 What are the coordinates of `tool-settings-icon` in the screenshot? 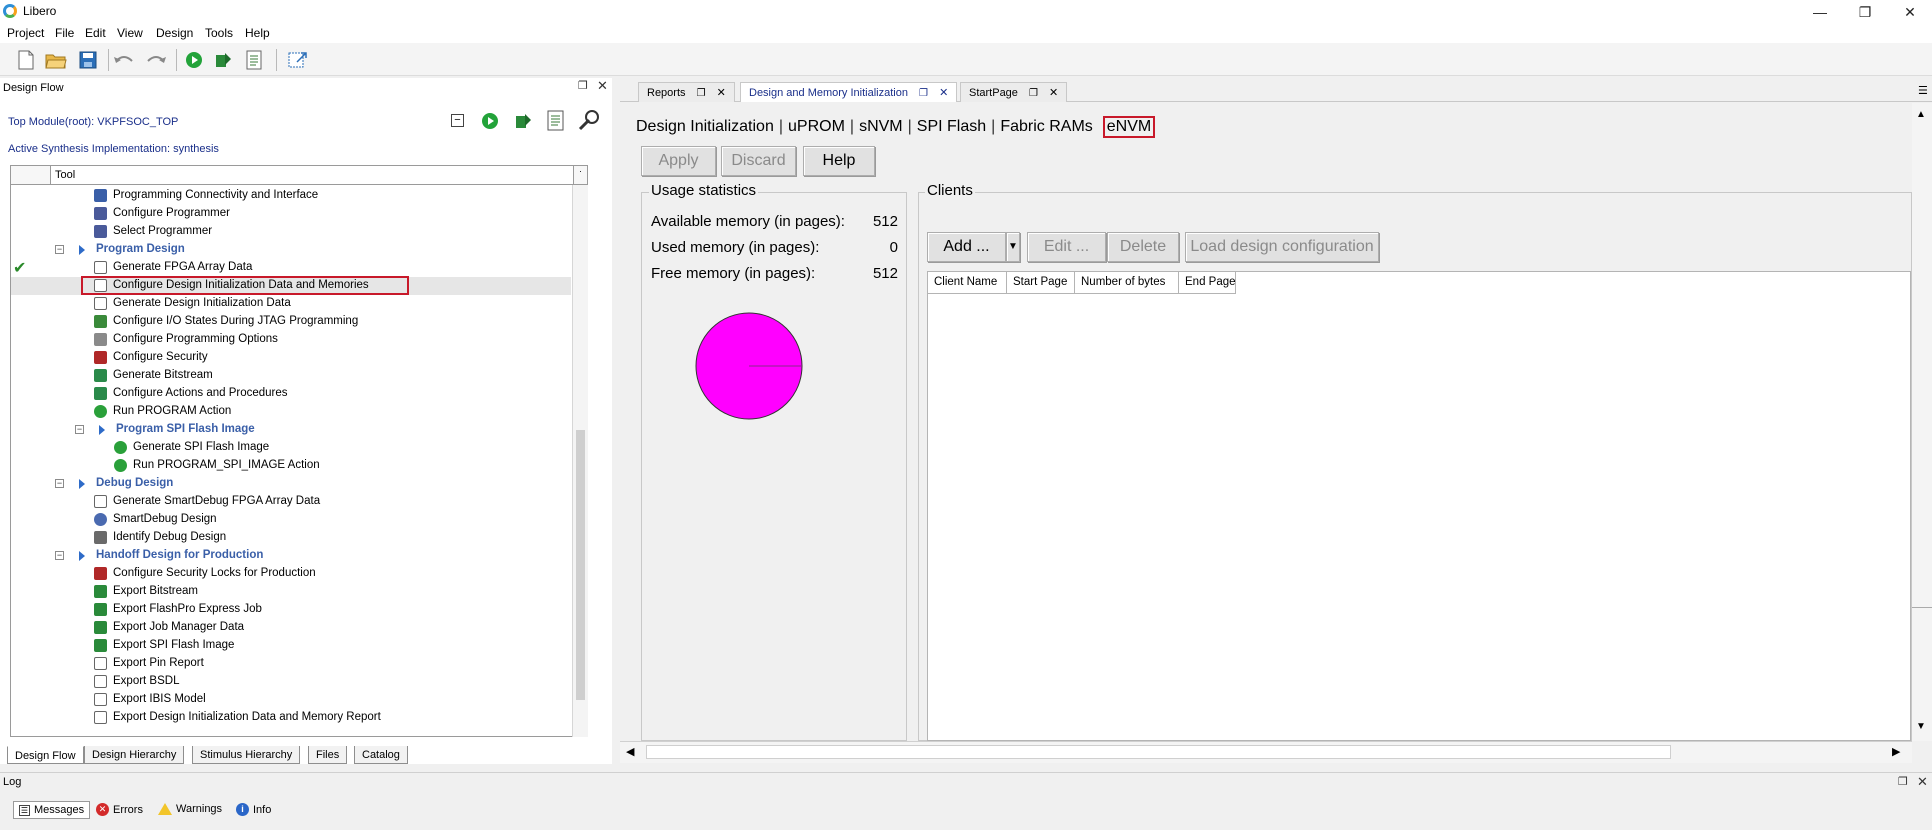 It's located at (589, 121).